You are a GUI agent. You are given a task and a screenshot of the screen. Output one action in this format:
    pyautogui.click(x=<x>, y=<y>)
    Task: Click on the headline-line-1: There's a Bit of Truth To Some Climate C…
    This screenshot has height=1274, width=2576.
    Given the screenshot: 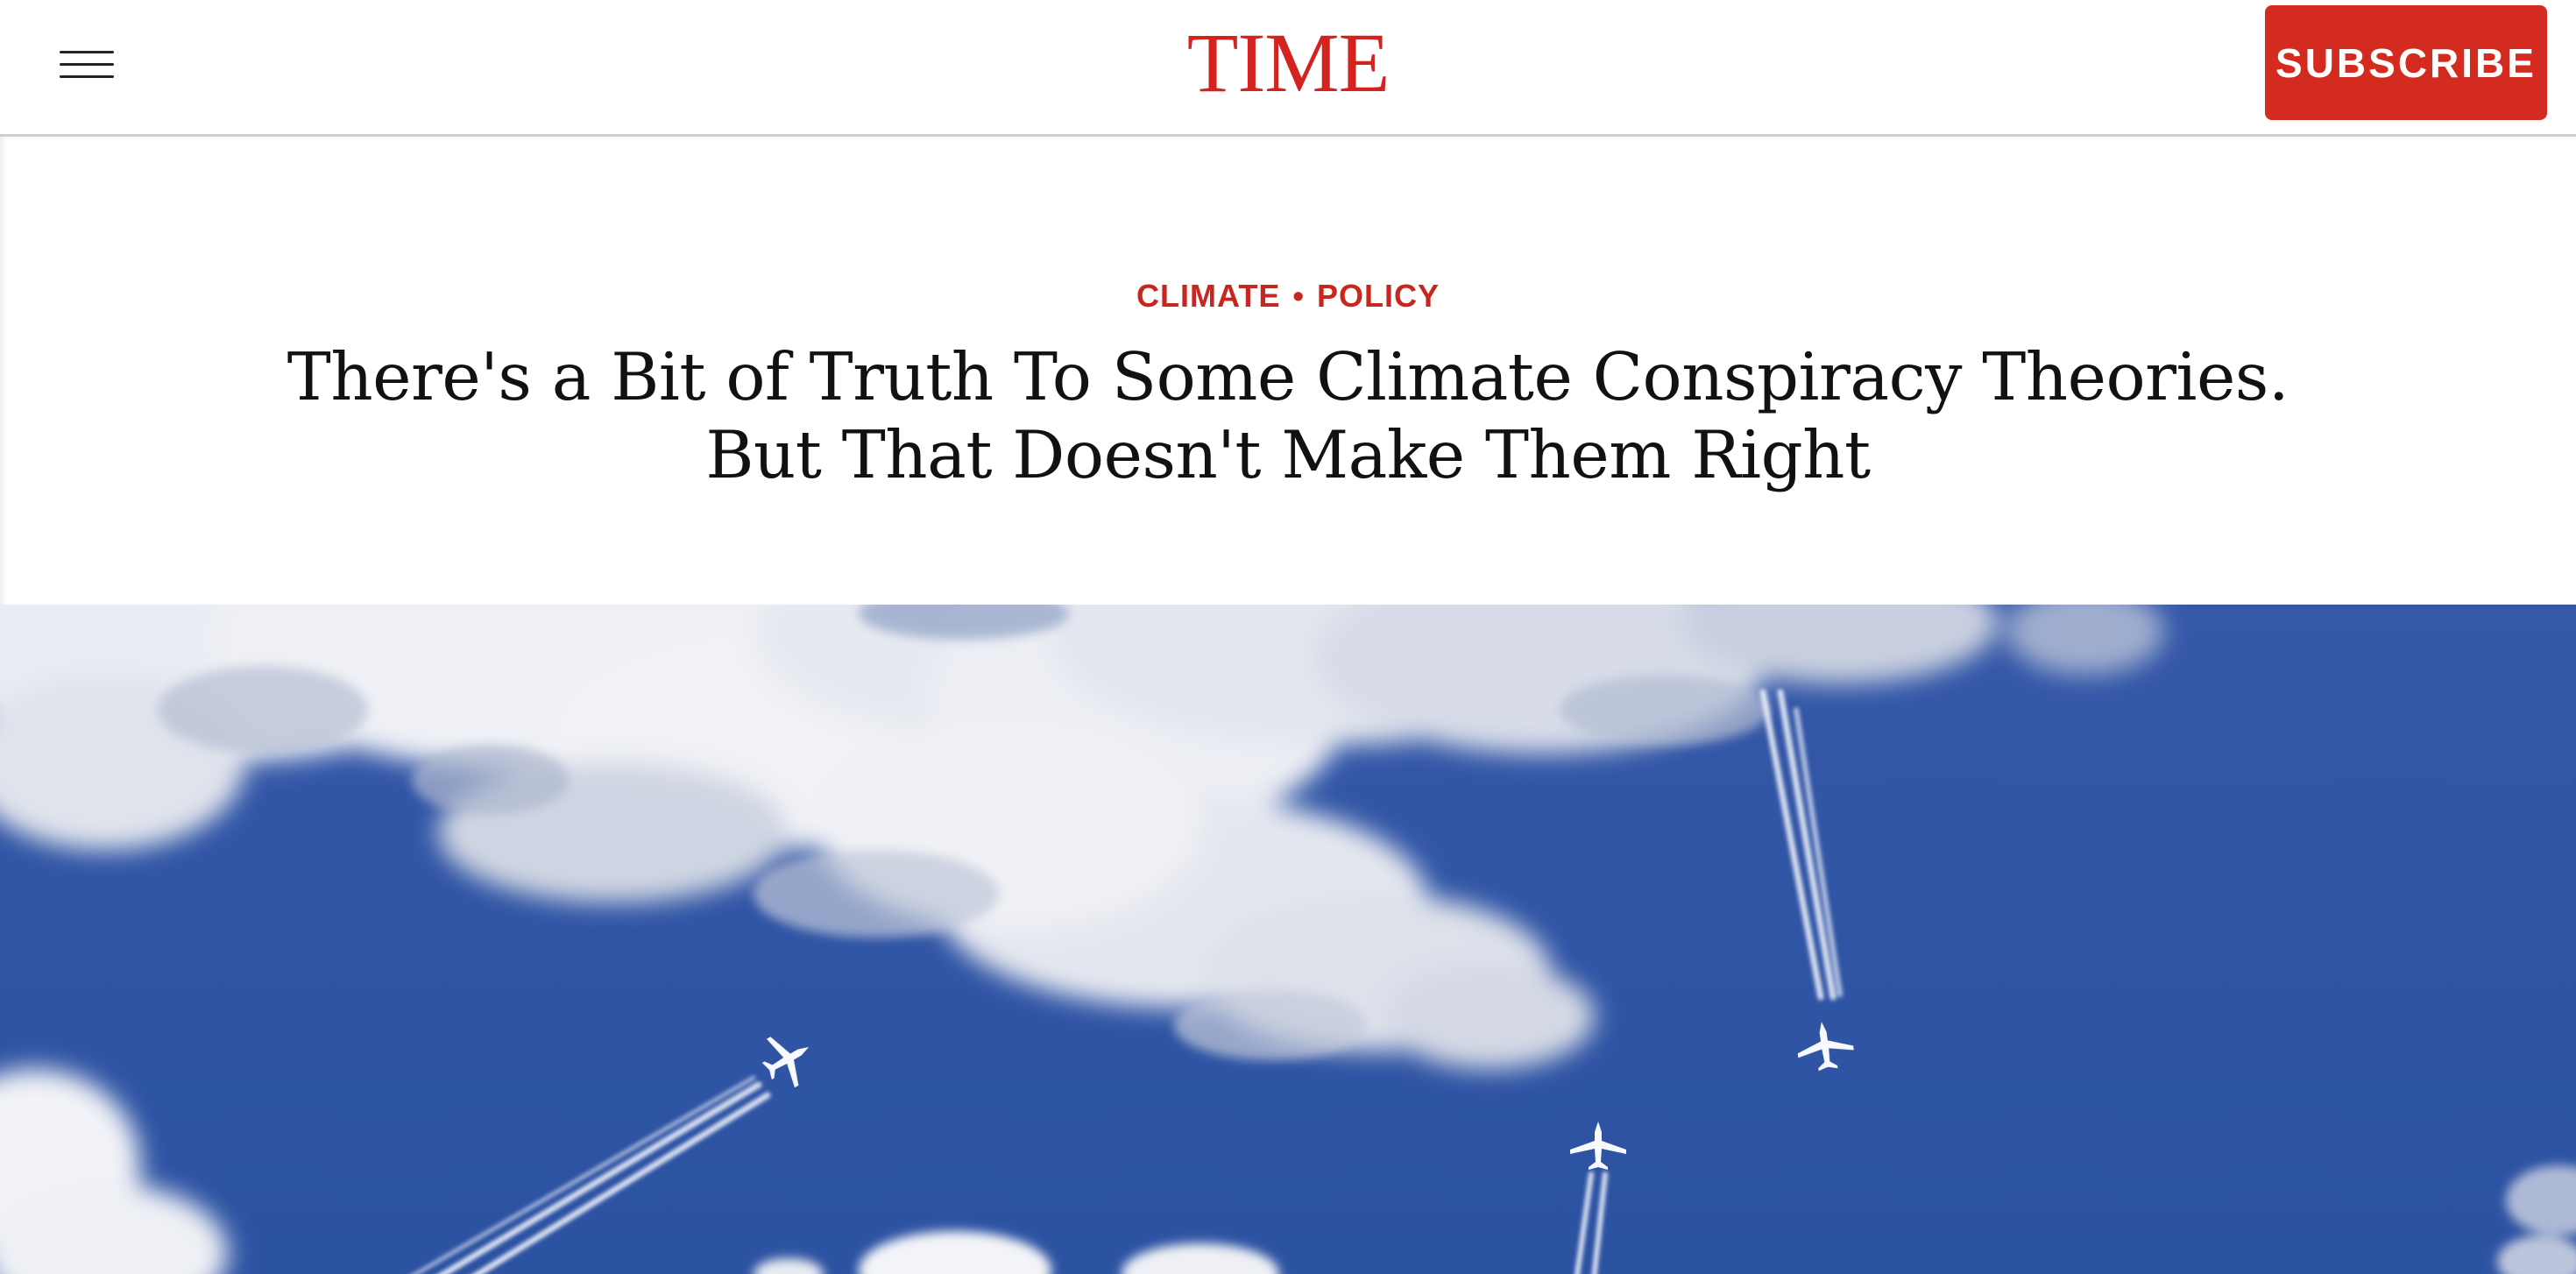 What is the action you would take?
    pyautogui.click(x=1288, y=376)
    